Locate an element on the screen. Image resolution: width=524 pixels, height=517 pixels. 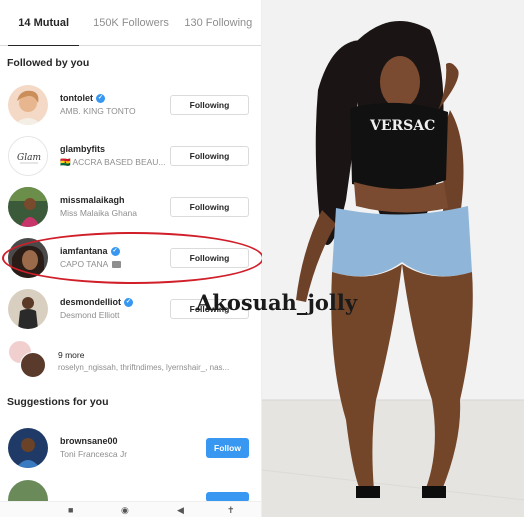
follow-tabs: 14 Mutual 150K Followers 130 Following is located at coordinates (130, 23).